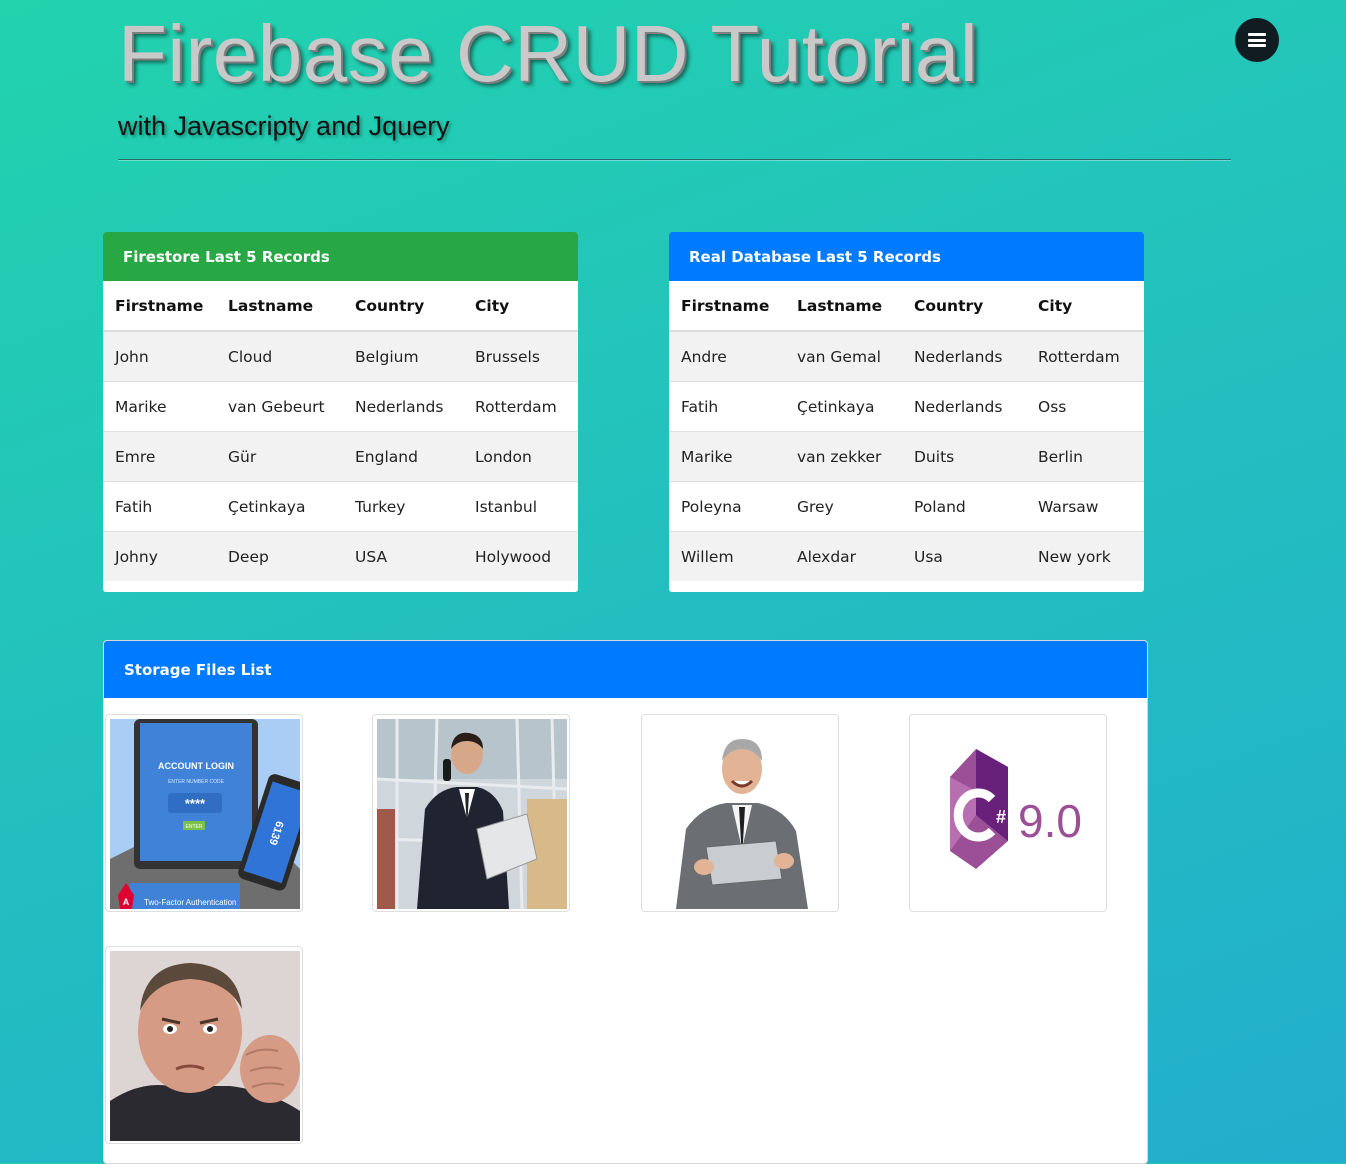  I want to click on csharp-version: 9.0, so click(1050, 821).